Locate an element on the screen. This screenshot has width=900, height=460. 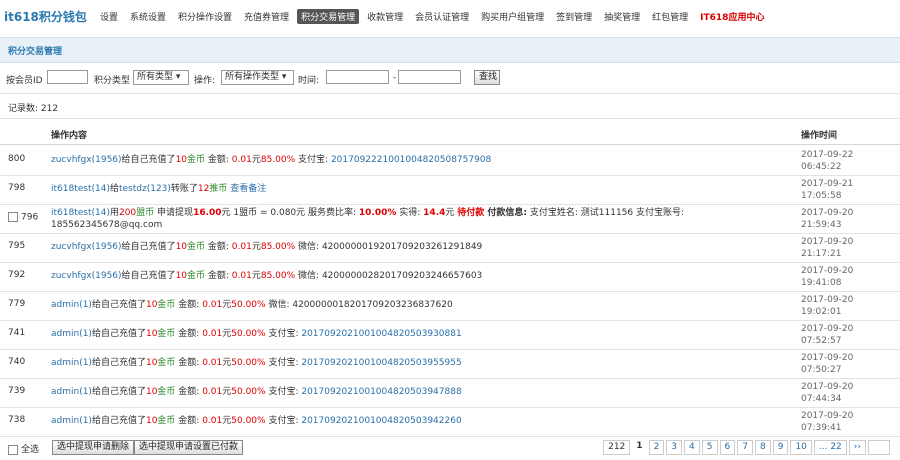
row-checkbox is located at coordinates (13, 217).